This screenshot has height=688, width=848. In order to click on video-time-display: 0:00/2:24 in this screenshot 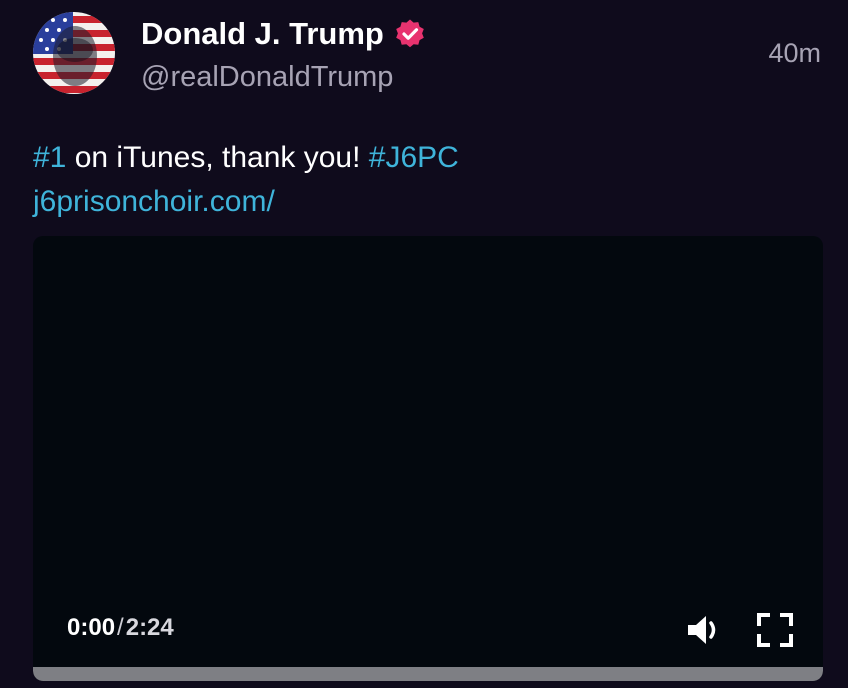, I will do `click(120, 628)`.